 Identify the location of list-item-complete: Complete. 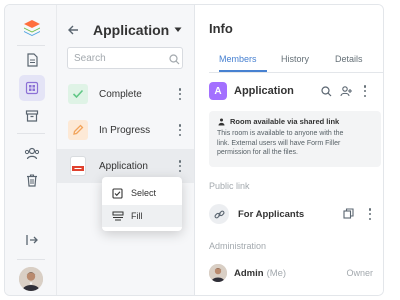
(125, 94).